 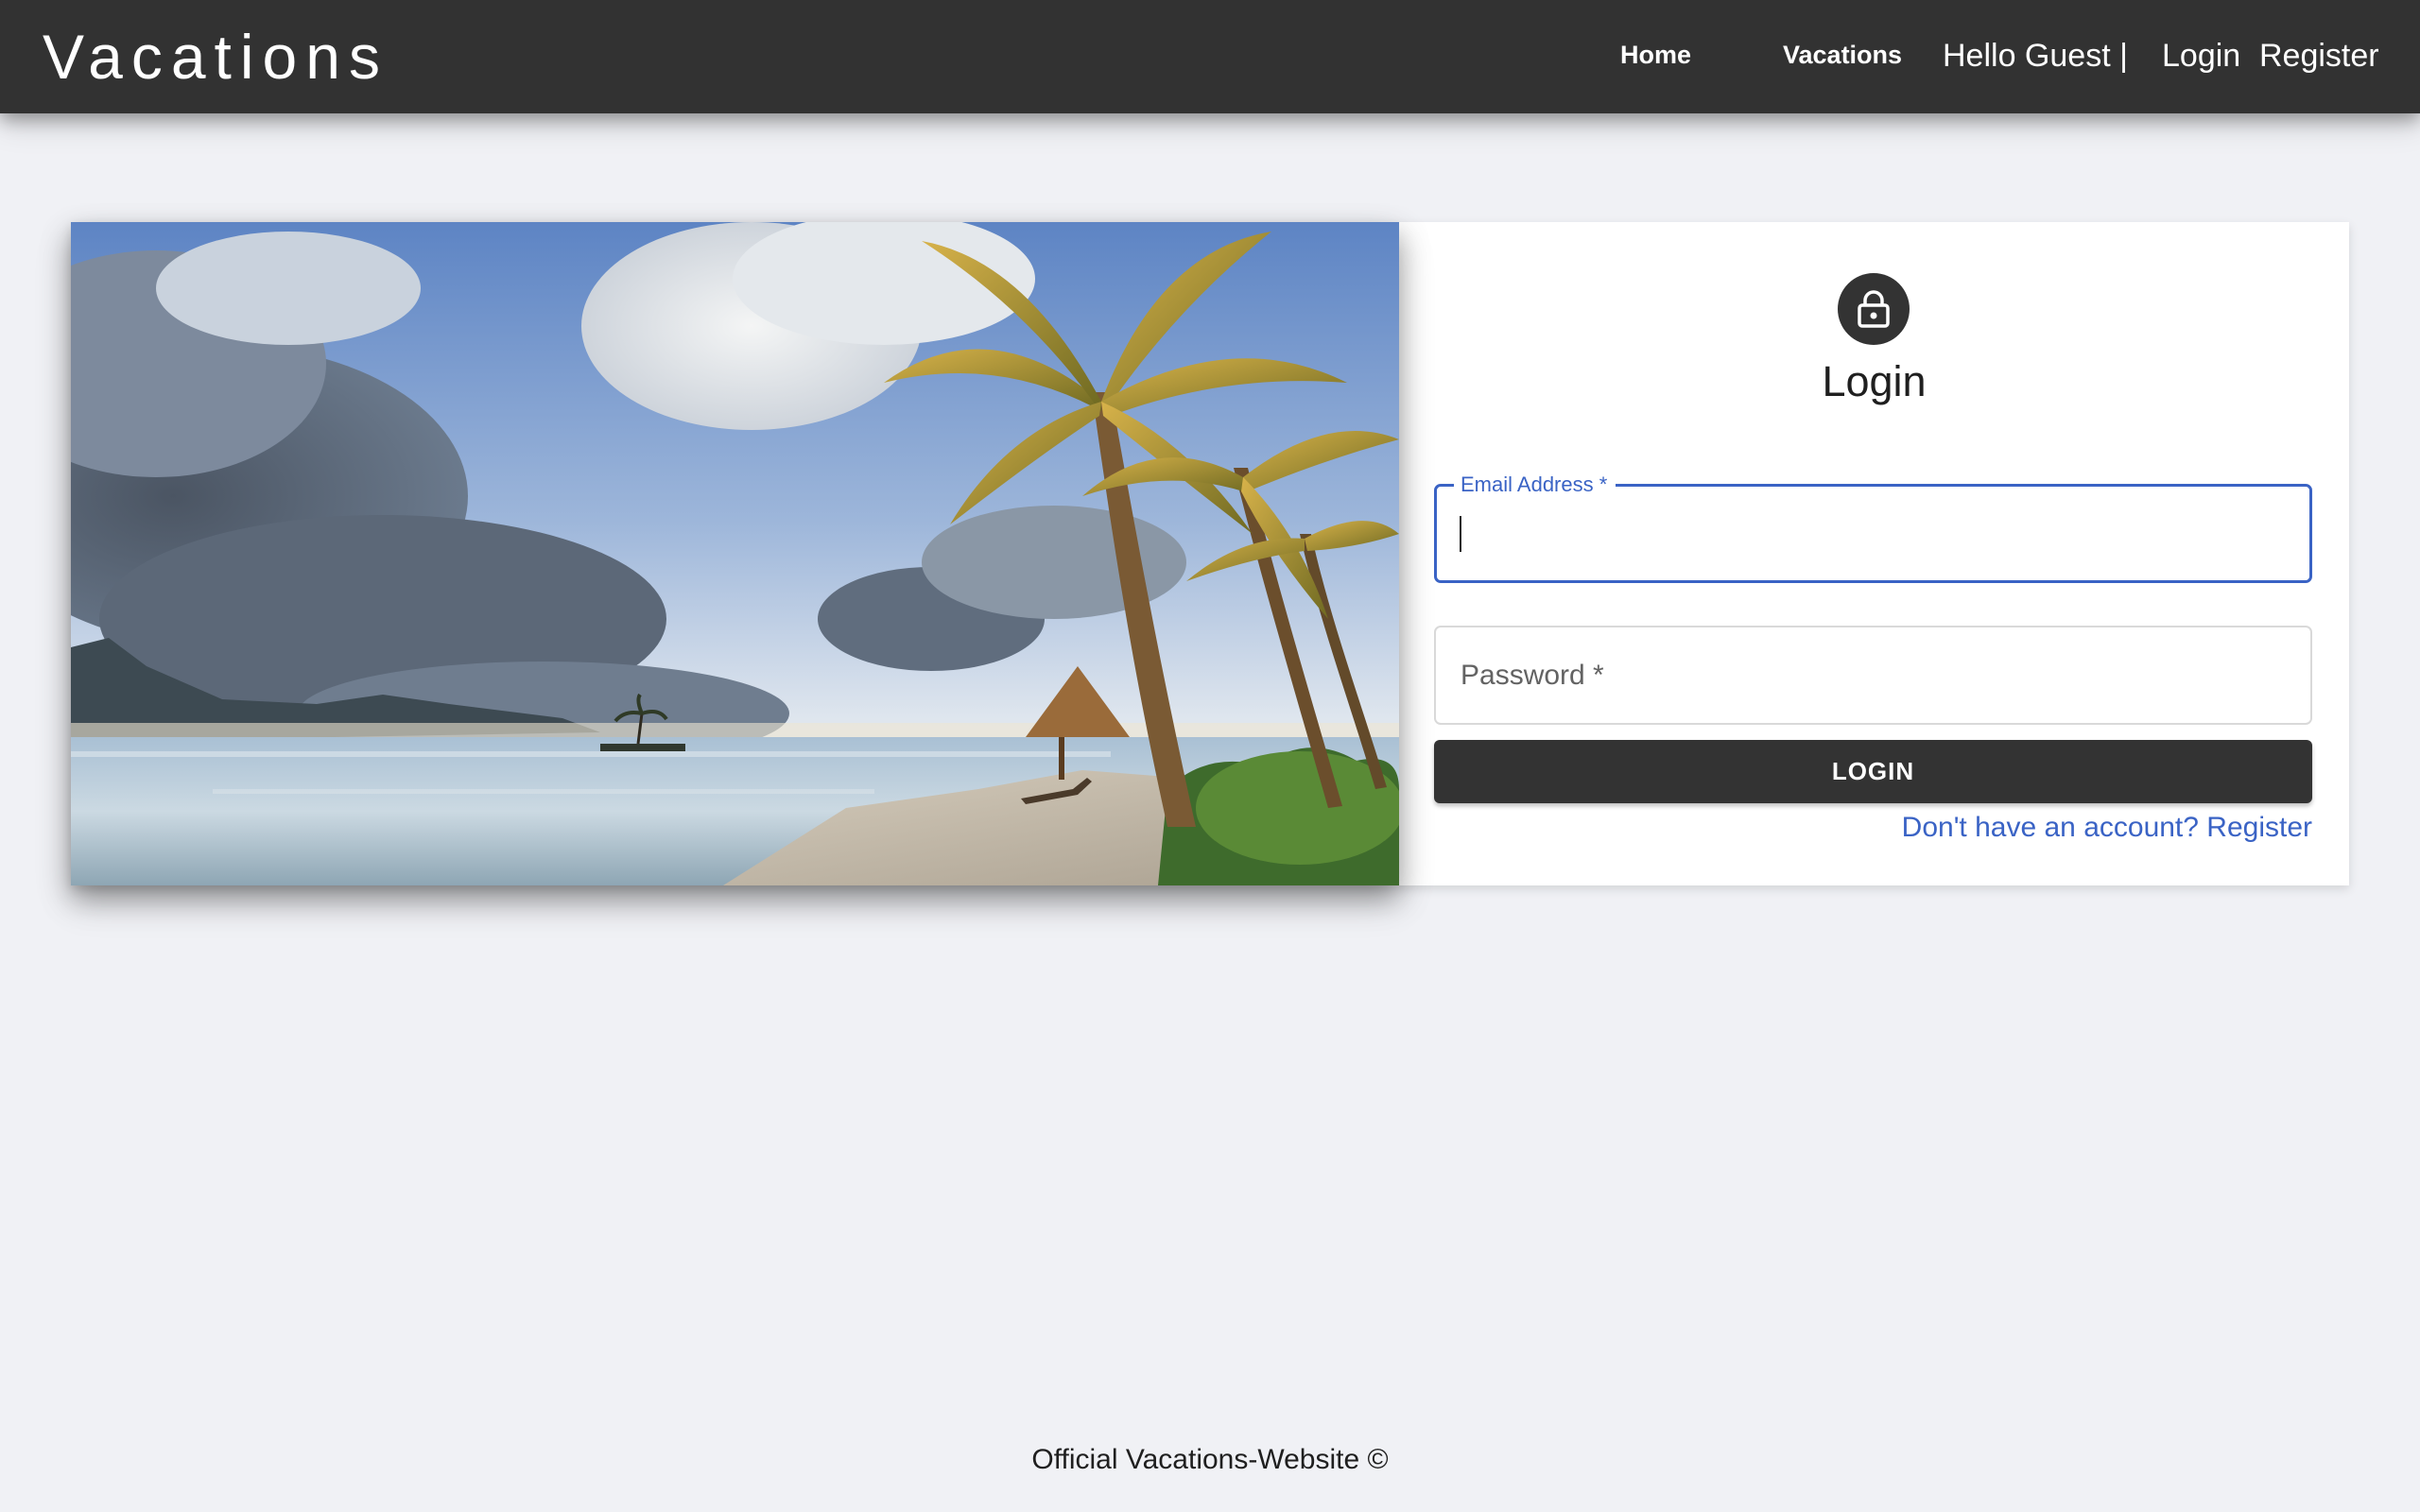 I want to click on password-placeholder: Password *, so click(x=1532, y=675).